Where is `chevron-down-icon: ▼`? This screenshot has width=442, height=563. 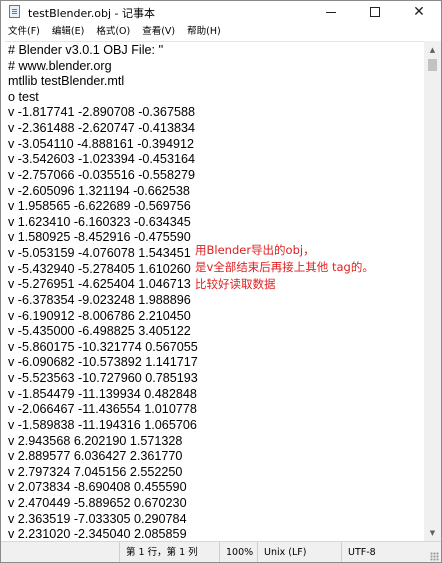 chevron-down-icon: ▼ is located at coordinates (432, 532).